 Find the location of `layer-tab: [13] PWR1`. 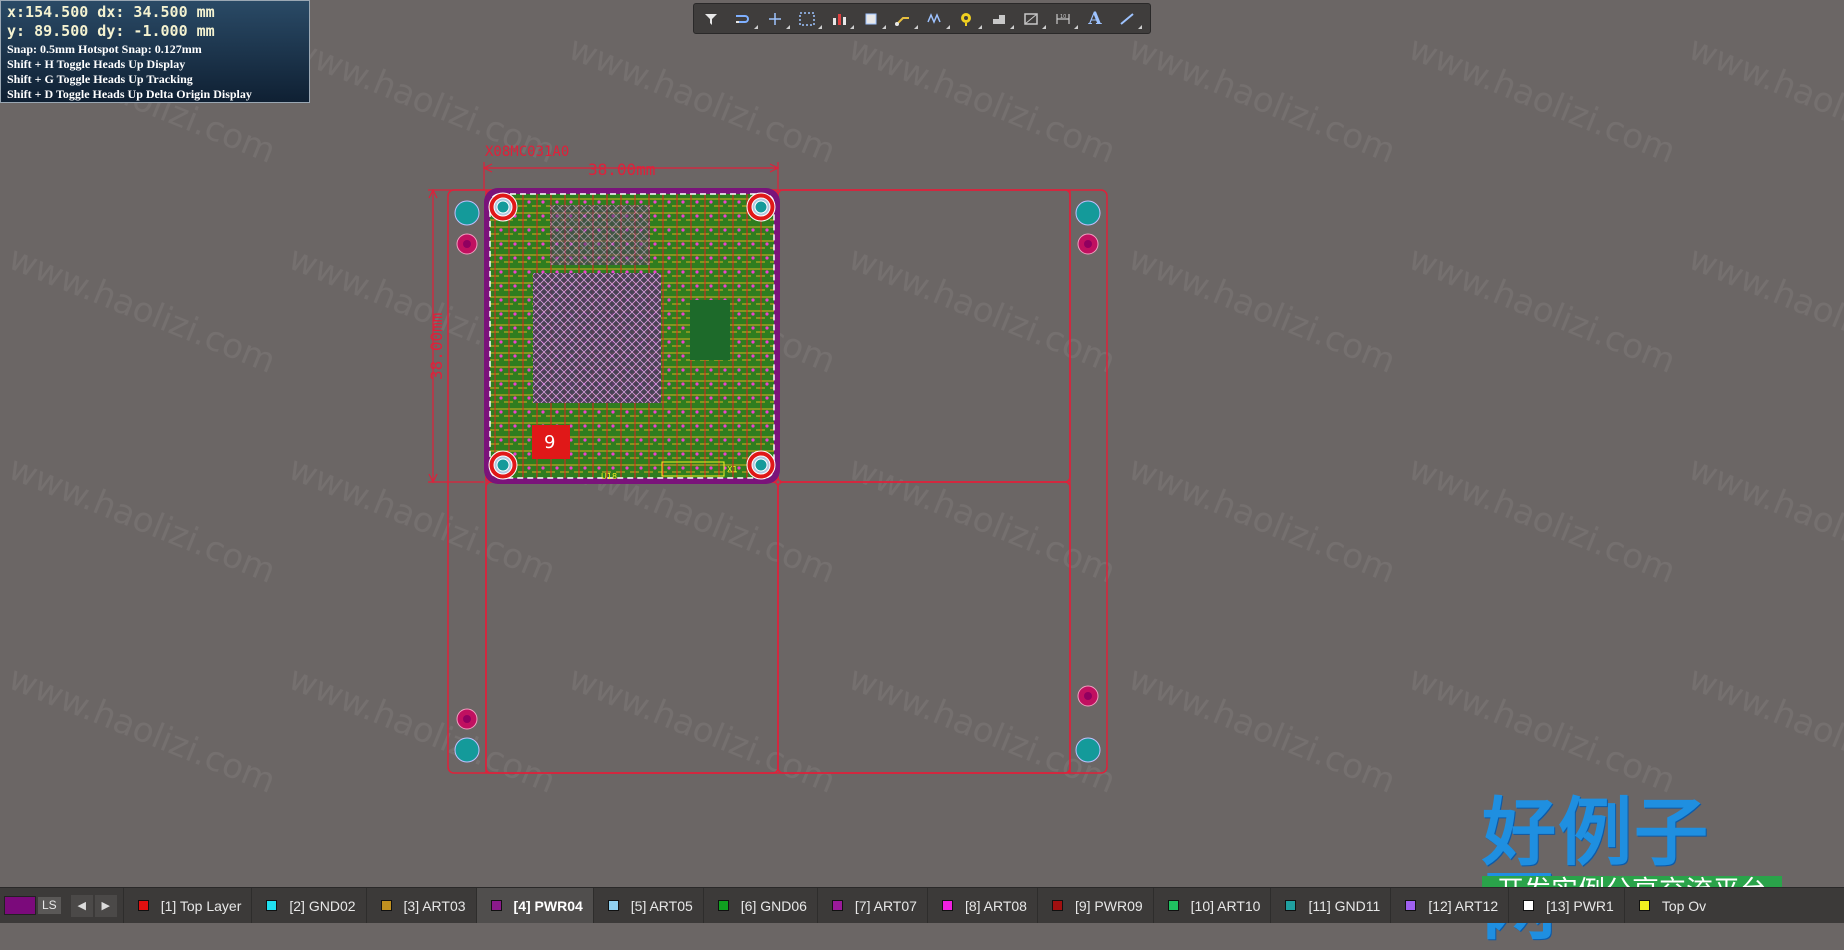

layer-tab: [13] PWR1 is located at coordinates (1566, 905).